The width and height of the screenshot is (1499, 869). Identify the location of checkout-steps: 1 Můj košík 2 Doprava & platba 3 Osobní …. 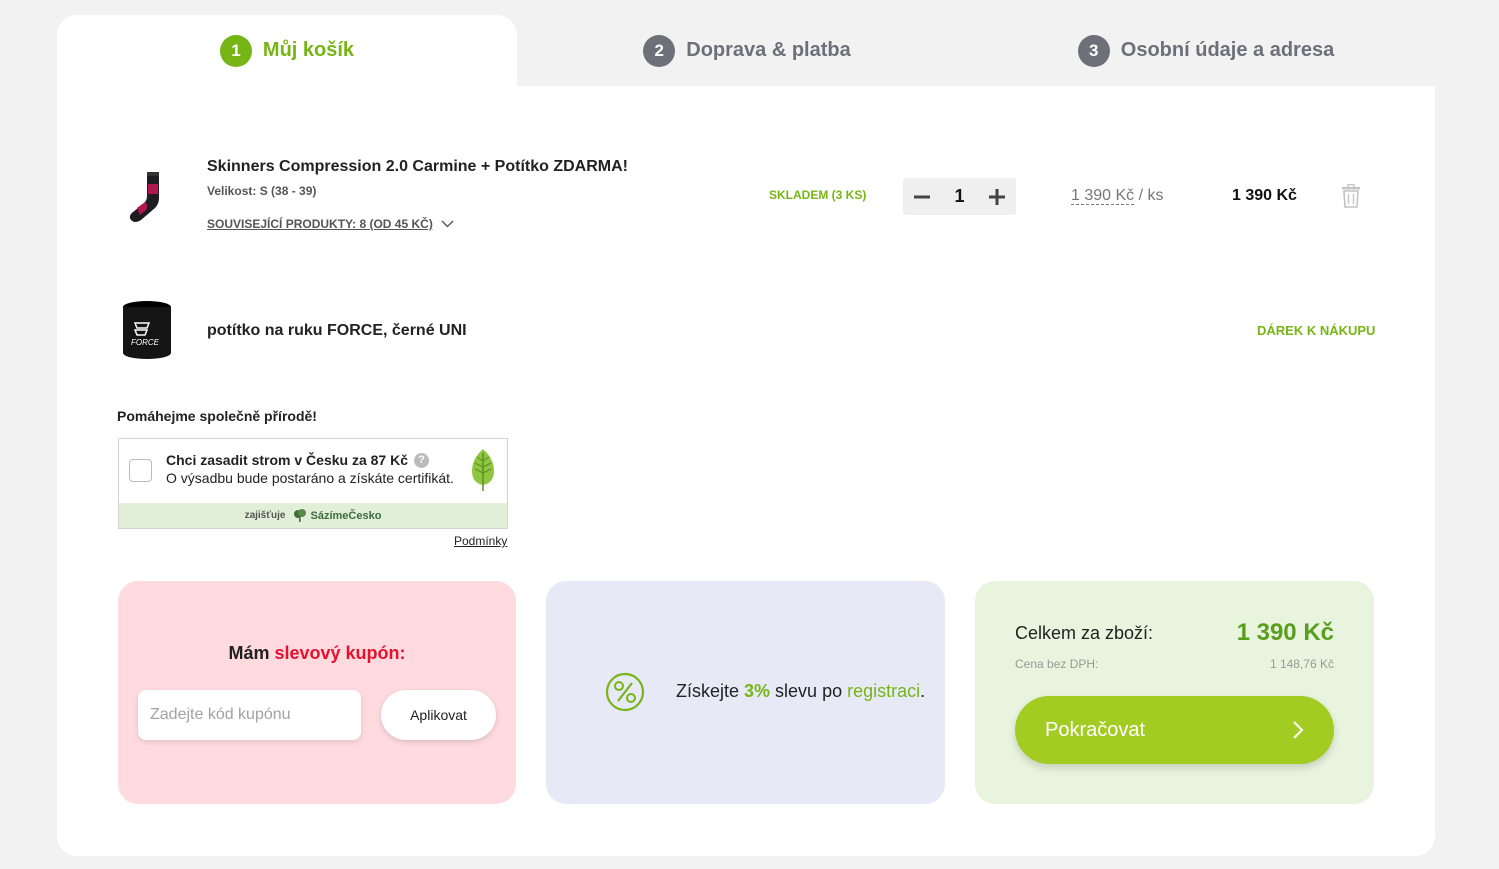
(746, 50).